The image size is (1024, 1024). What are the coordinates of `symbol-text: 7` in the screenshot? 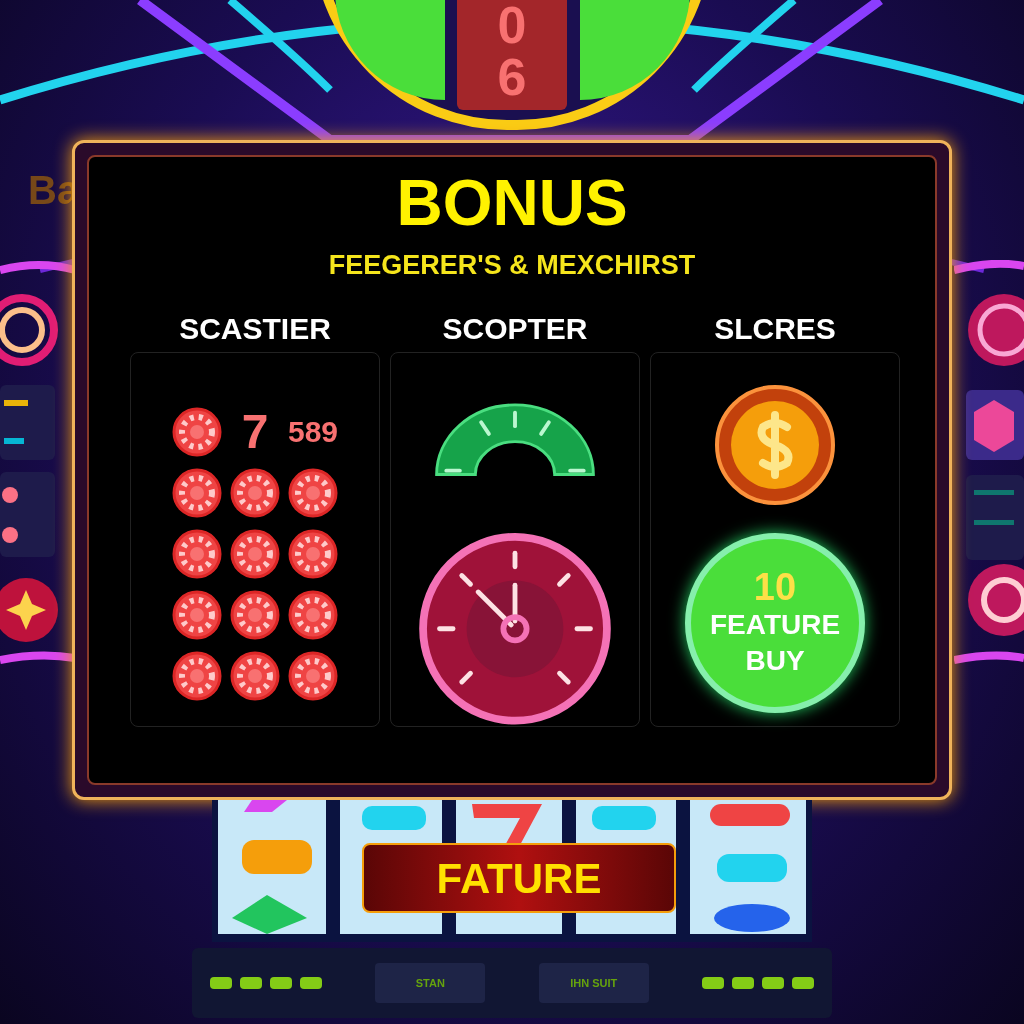 It's located at (255, 431).